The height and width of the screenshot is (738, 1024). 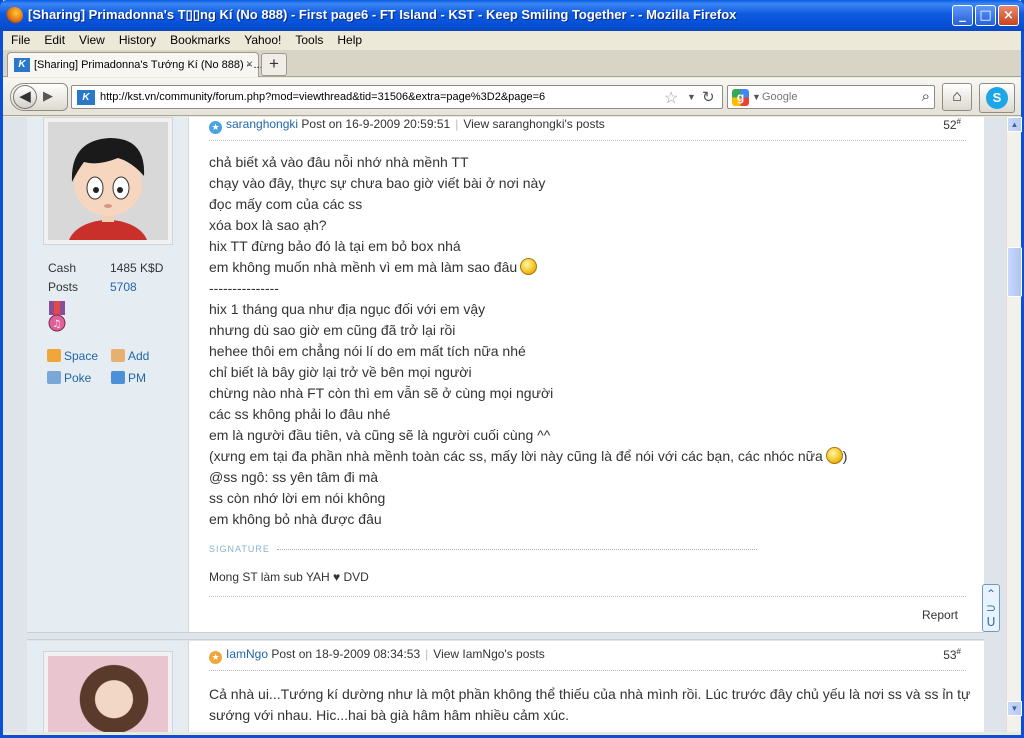 I want to click on post-number: 53#, so click(x=952, y=654).